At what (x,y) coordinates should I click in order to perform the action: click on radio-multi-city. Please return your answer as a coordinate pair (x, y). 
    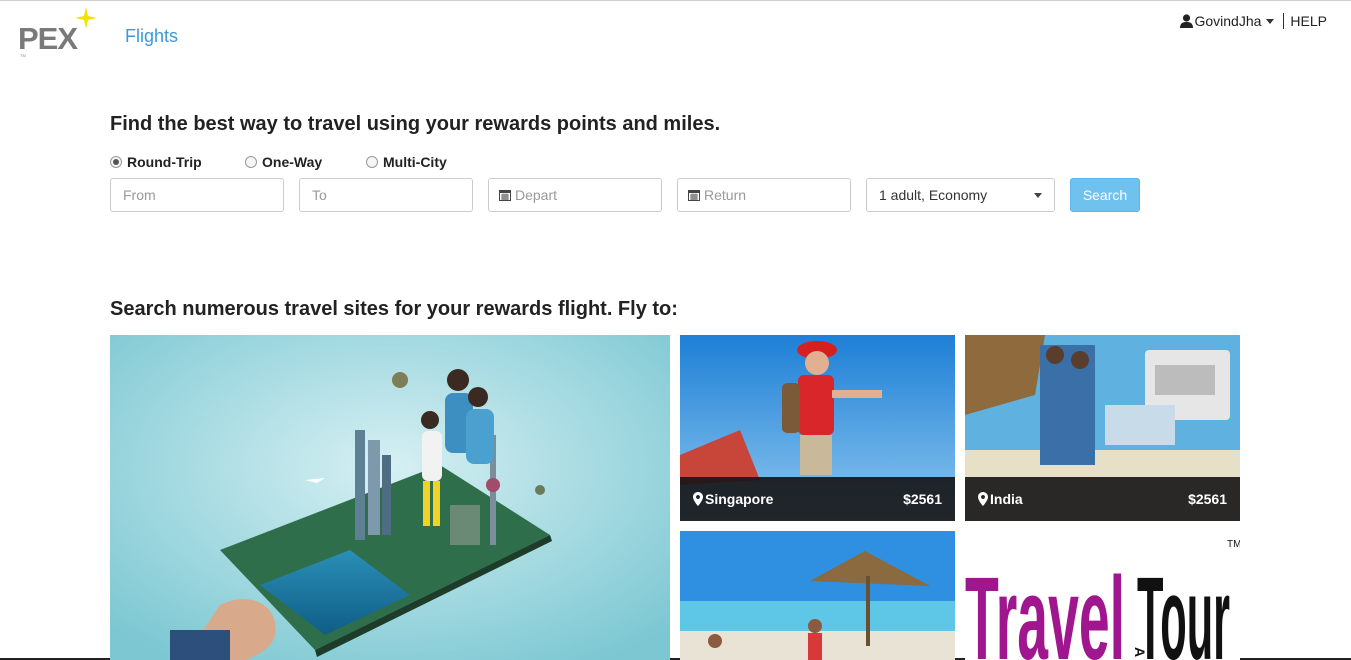
    Looking at the image, I should click on (372, 162).